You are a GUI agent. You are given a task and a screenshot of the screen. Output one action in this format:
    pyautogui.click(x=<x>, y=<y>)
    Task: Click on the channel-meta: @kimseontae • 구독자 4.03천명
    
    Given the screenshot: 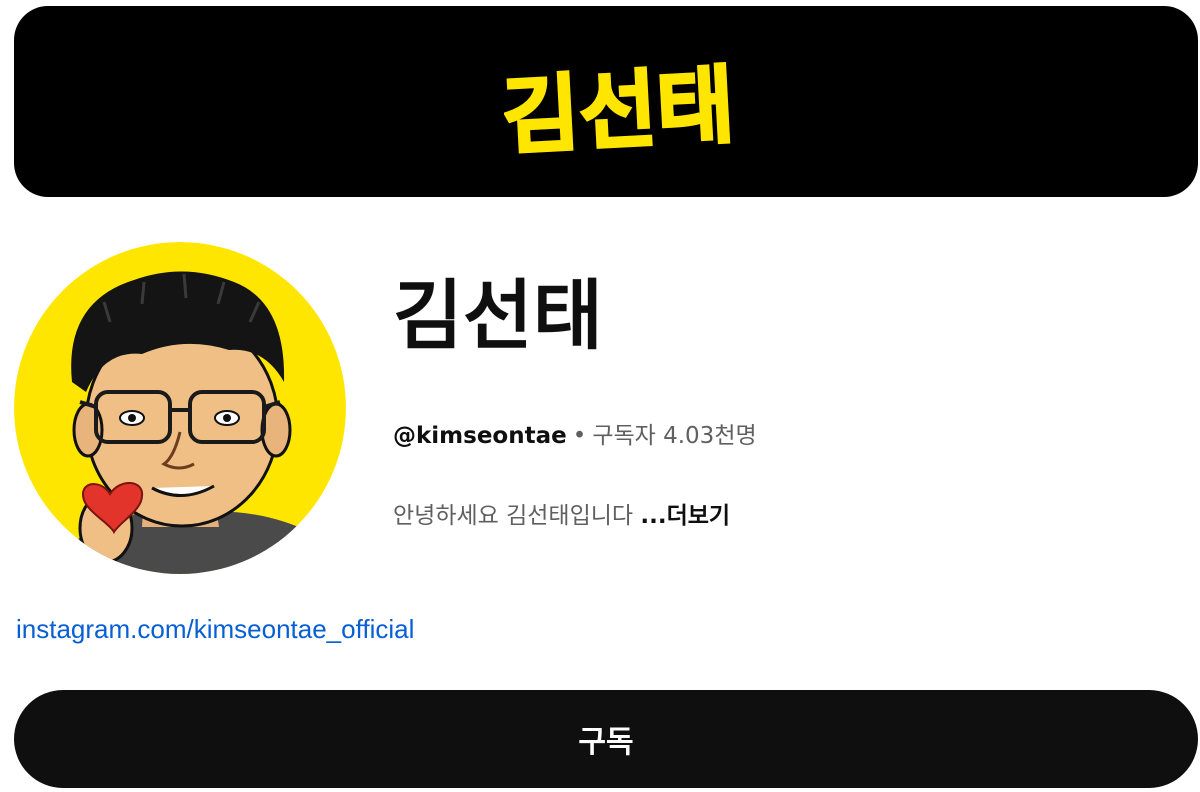 What is the action you would take?
    pyautogui.click(x=575, y=437)
    